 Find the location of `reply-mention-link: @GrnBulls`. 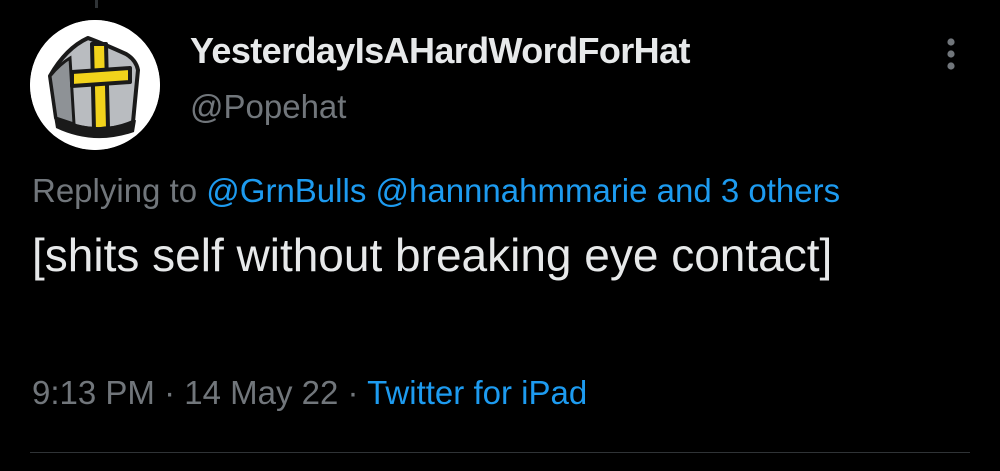

reply-mention-link: @GrnBulls is located at coordinates (286, 190).